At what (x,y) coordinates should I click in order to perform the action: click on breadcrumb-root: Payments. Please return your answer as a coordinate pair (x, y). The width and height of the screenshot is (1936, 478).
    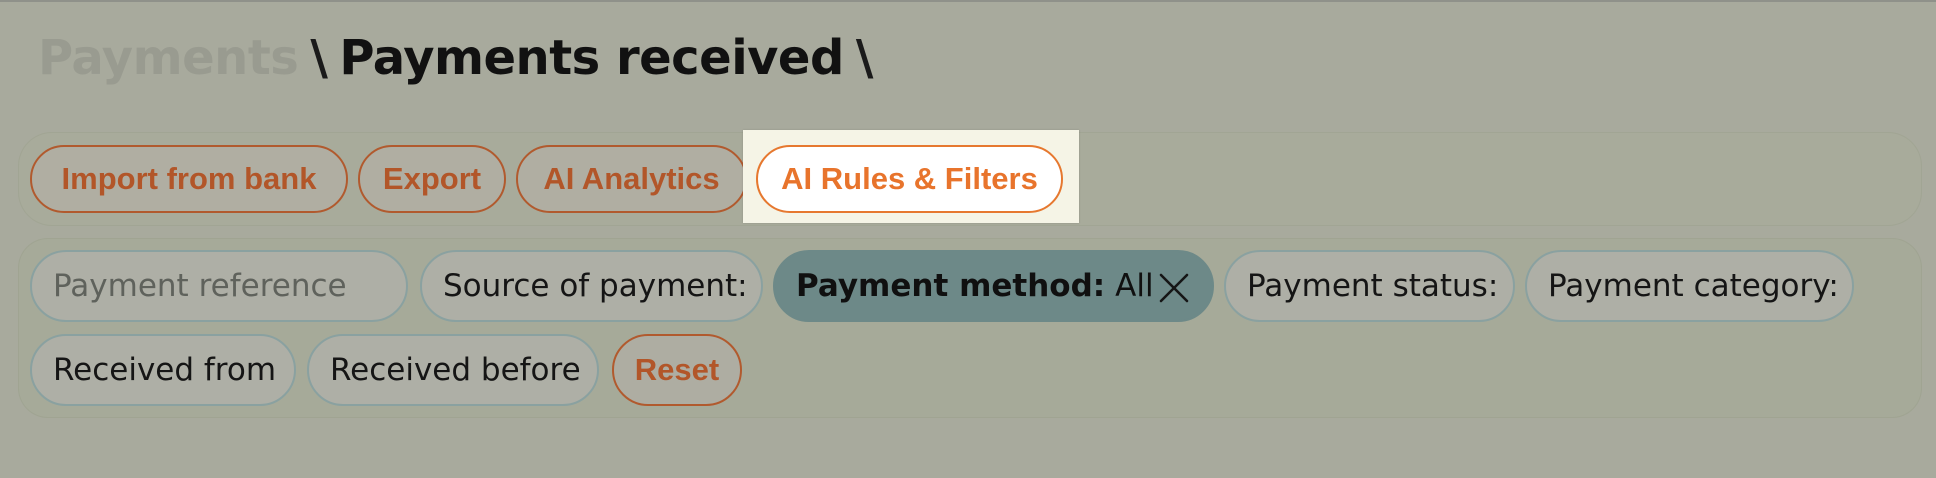
    Looking at the image, I should click on (168, 58).